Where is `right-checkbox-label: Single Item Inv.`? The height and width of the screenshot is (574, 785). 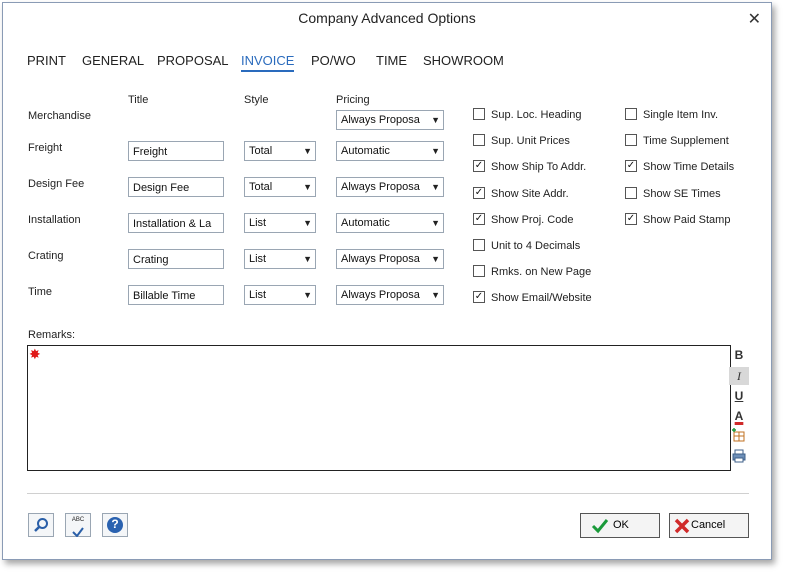
right-checkbox-label: Single Item Inv. is located at coordinates (680, 115).